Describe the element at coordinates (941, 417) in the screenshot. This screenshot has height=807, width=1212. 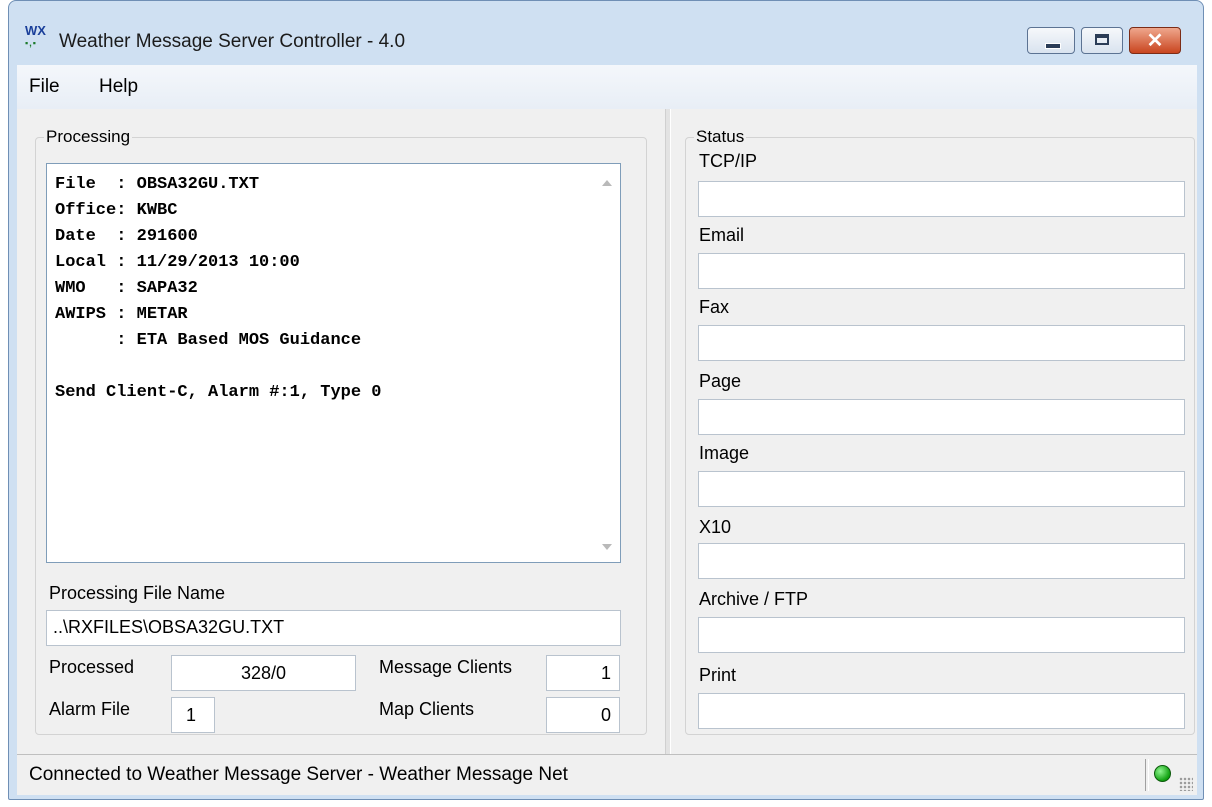
I see `status-field-page` at that location.